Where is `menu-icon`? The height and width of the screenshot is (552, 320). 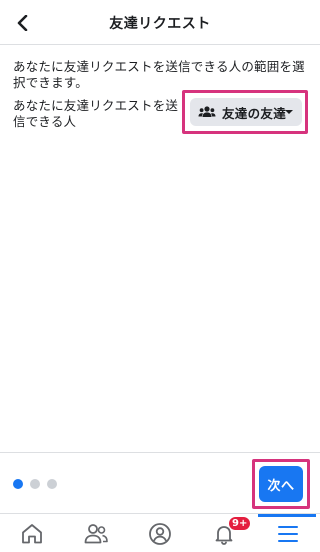 menu-icon is located at coordinates (288, 533).